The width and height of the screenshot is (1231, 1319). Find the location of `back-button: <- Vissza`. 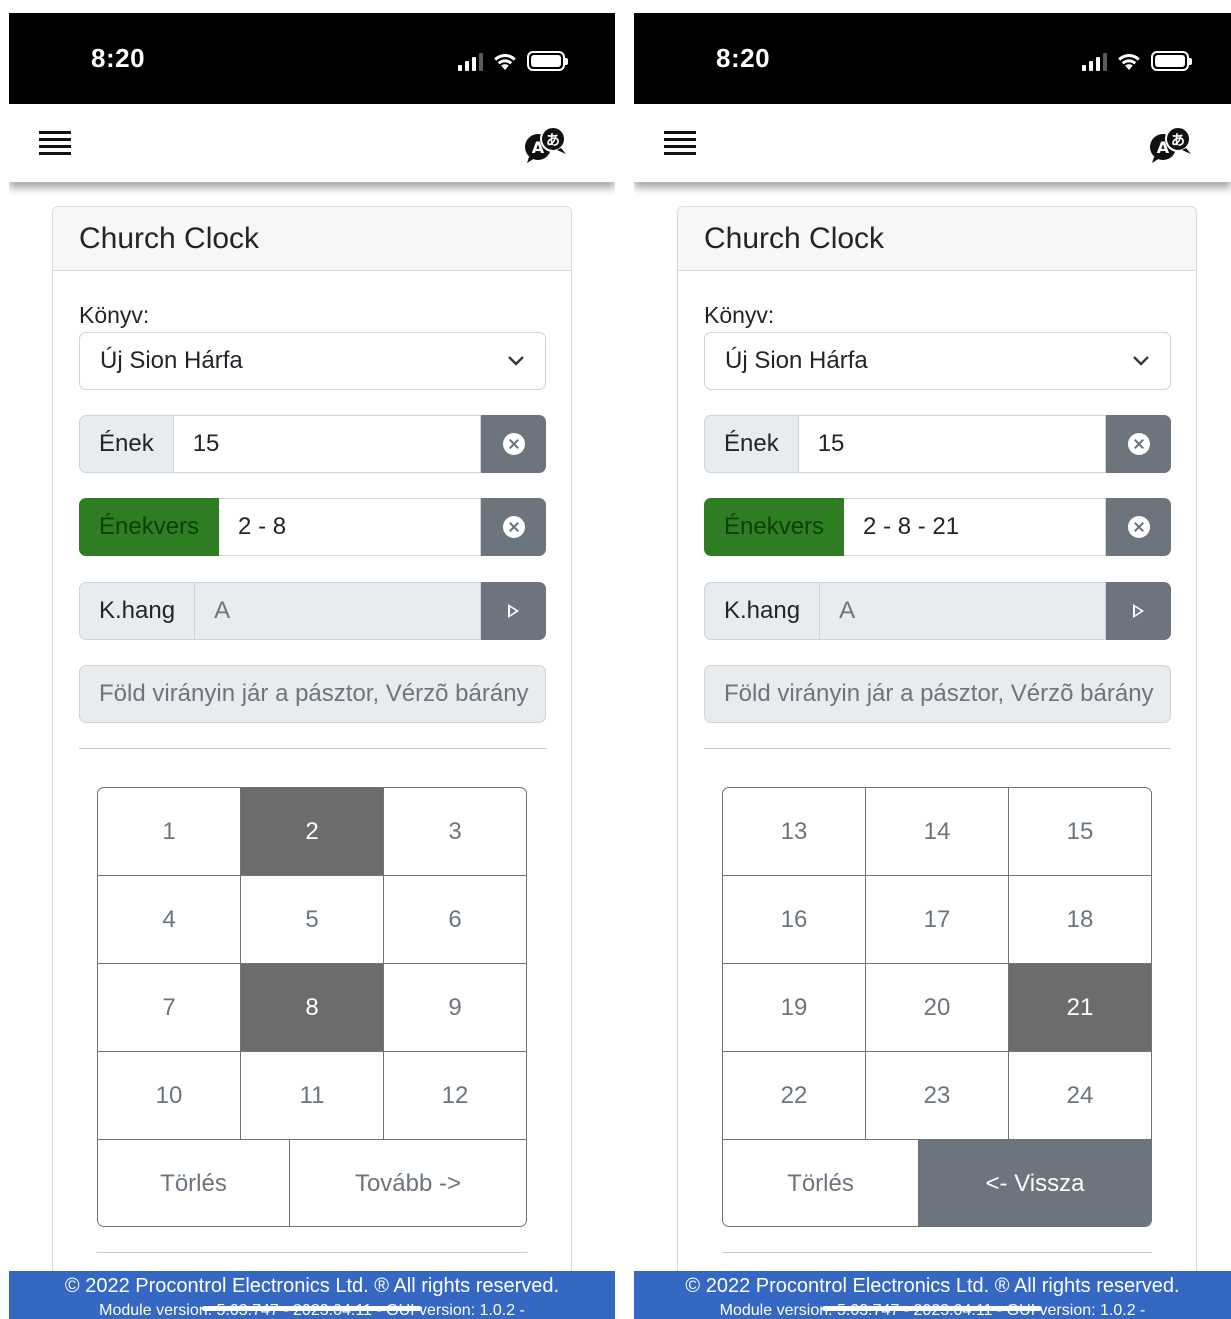

back-button: <- Vissza is located at coordinates (1035, 1183).